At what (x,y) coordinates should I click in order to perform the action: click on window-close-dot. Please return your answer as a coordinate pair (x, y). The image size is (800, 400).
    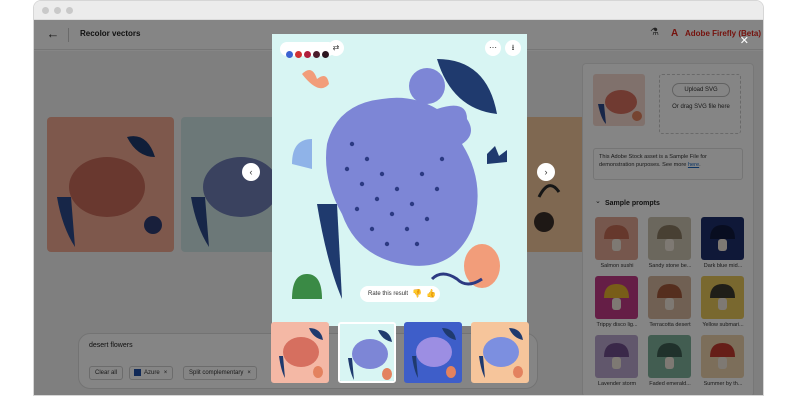
    Looking at the image, I should click on (45, 10).